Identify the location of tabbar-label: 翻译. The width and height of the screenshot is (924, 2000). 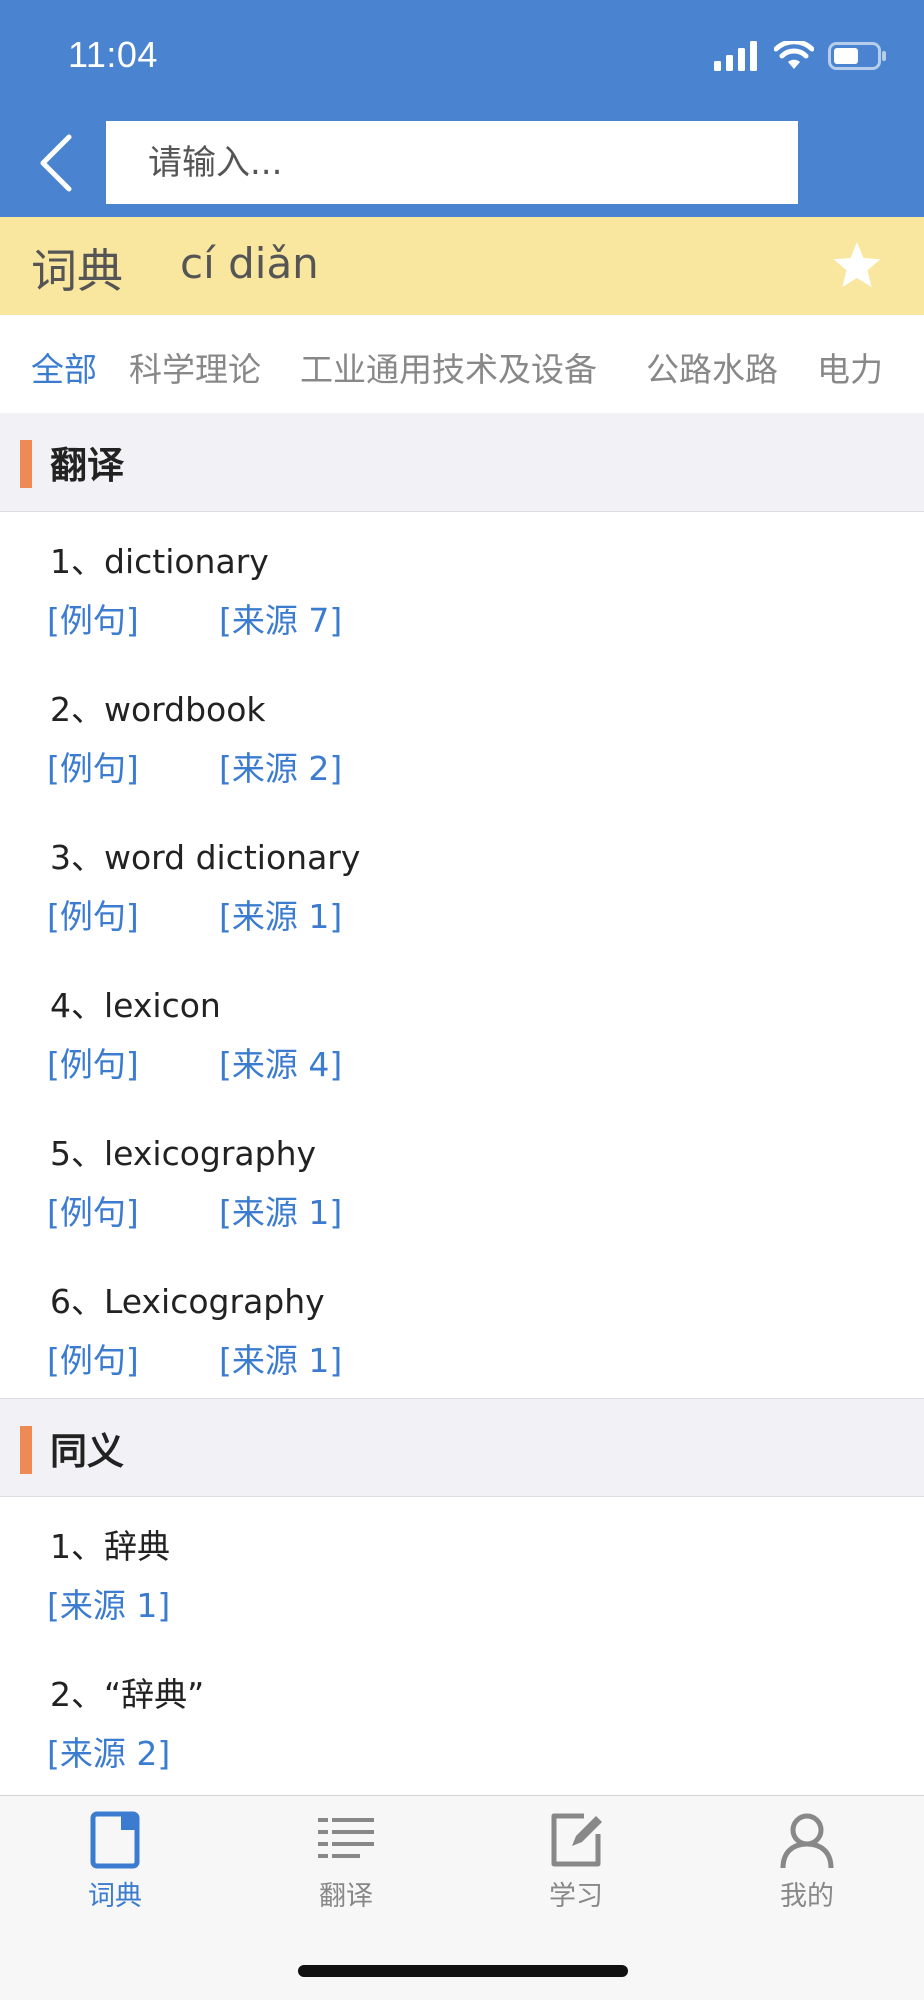
(346, 1896).